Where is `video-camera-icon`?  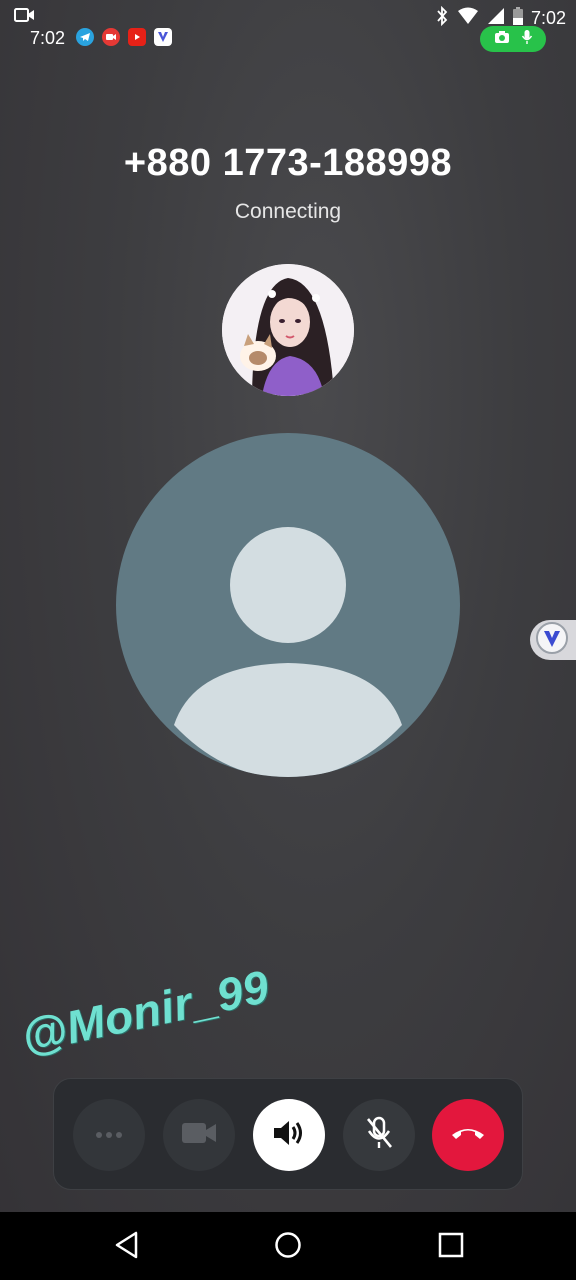
video-camera-icon is located at coordinates (199, 1135).